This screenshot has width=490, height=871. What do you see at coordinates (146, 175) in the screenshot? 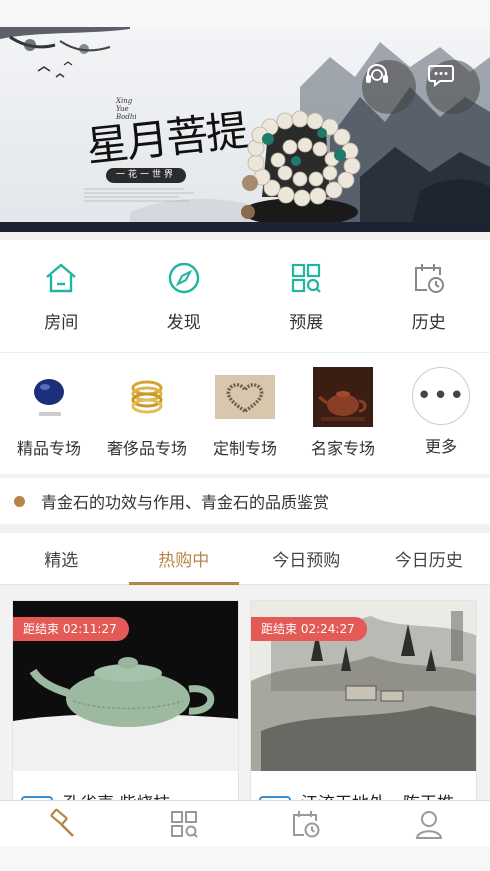
I see `banner-tagline: 一花一世界` at bounding box center [146, 175].